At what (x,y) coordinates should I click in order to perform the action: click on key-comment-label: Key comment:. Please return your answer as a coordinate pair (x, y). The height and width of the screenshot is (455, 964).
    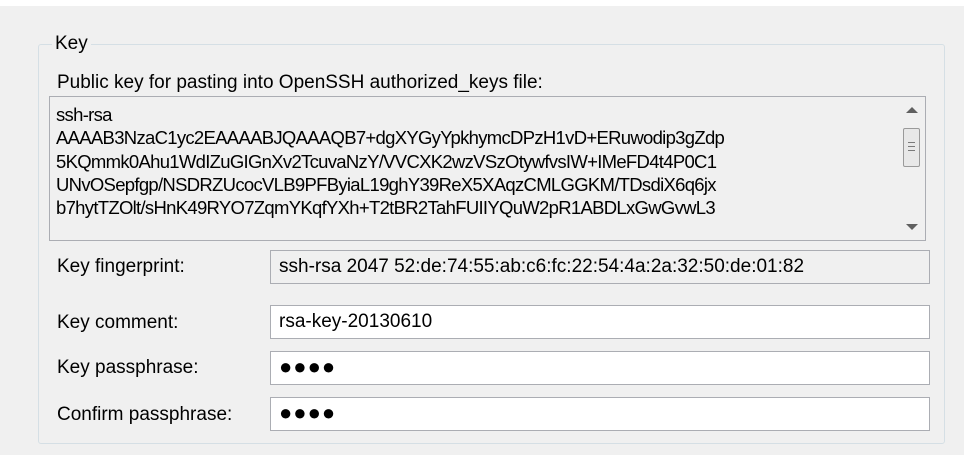
    Looking at the image, I should click on (118, 322).